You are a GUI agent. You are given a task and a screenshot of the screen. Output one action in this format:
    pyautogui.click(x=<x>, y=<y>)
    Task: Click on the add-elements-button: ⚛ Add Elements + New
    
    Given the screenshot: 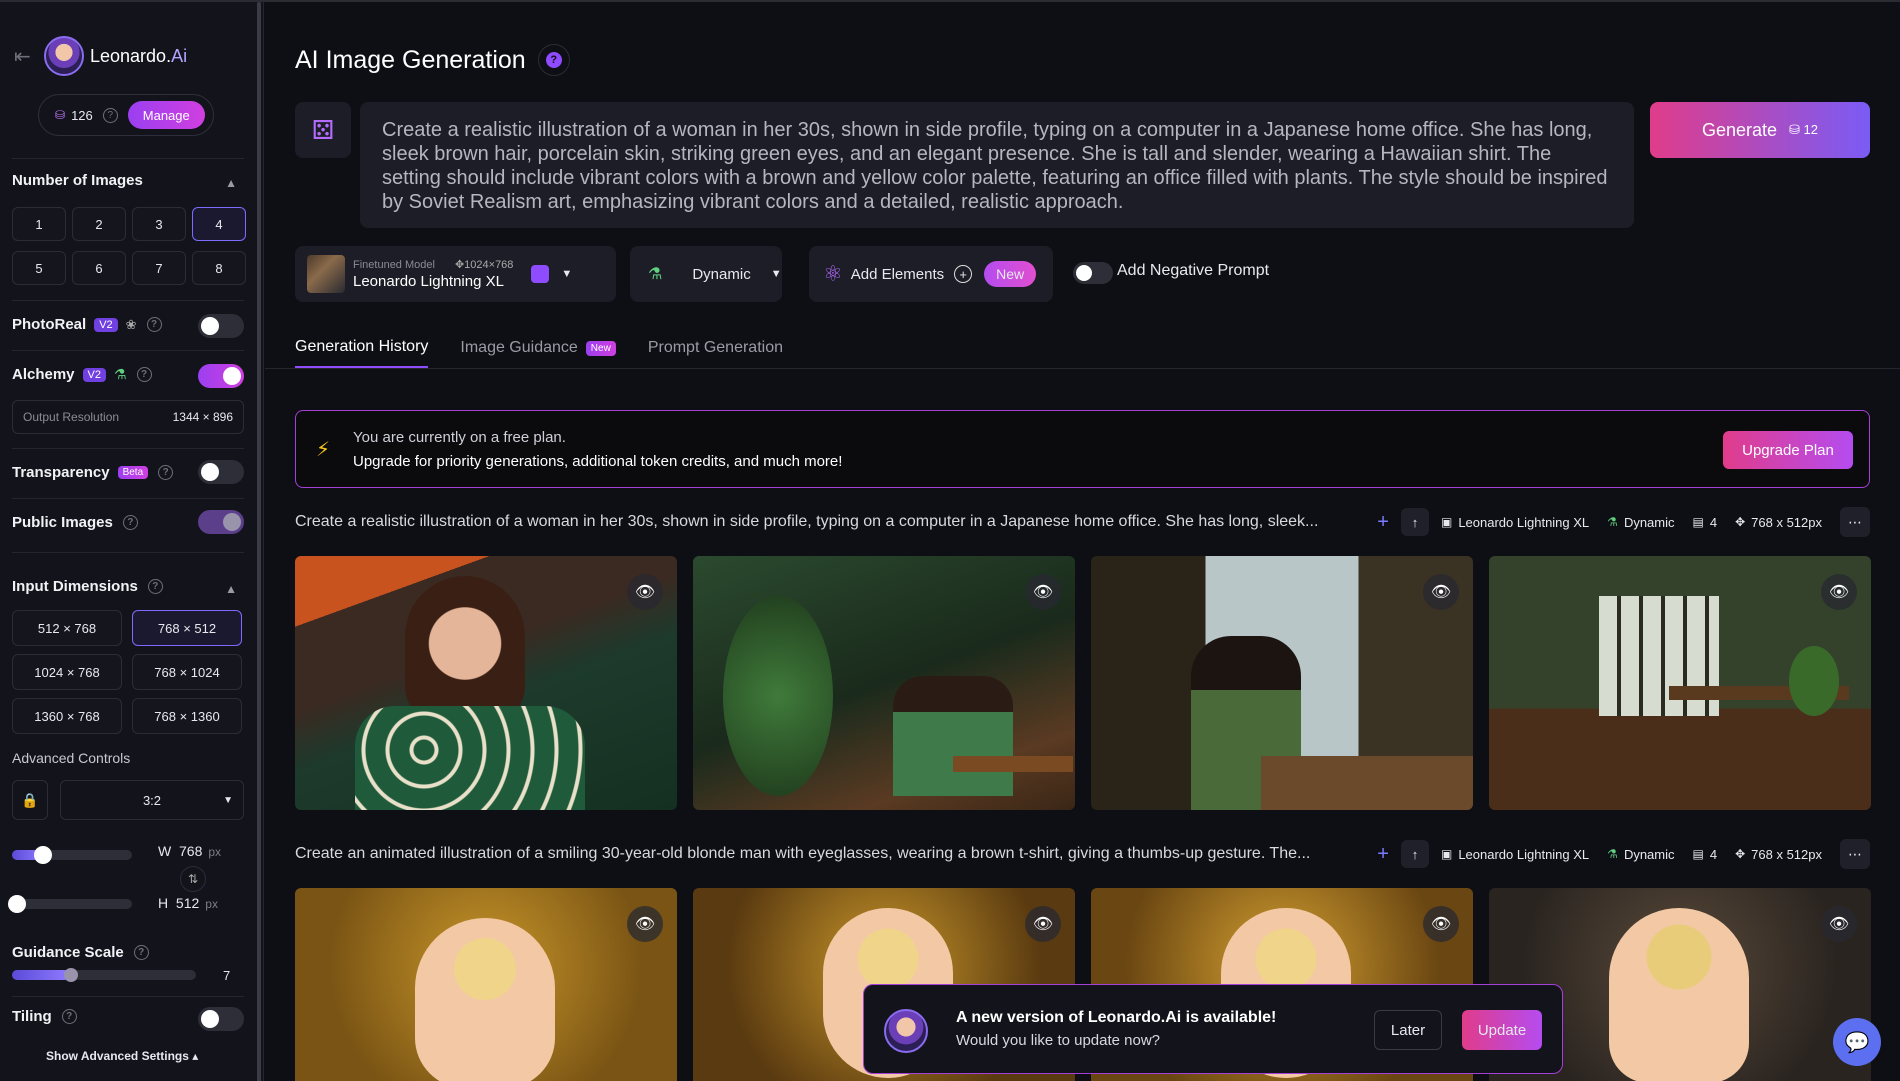 What is the action you would take?
    pyautogui.click(x=931, y=274)
    